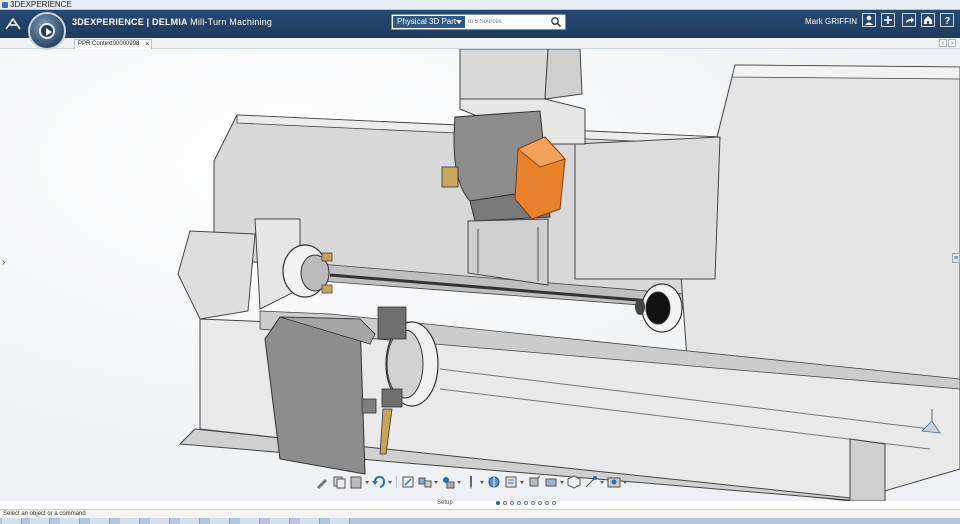 The image size is (960, 524). I want to click on tab-nav: ‹ ›, so click(947, 43).